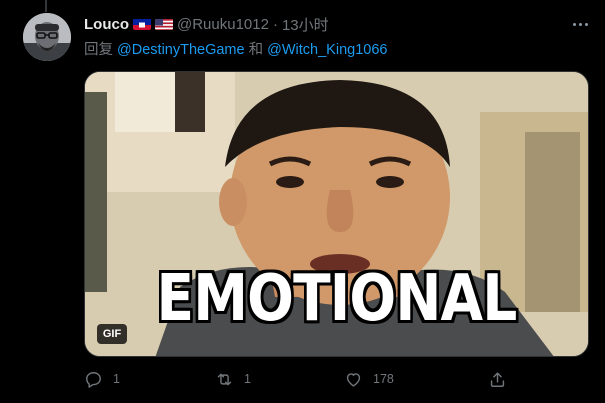  What do you see at coordinates (256, 50) in the screenshot?
I see `reply-conjunction: 和` at bounding box center [256, 50].